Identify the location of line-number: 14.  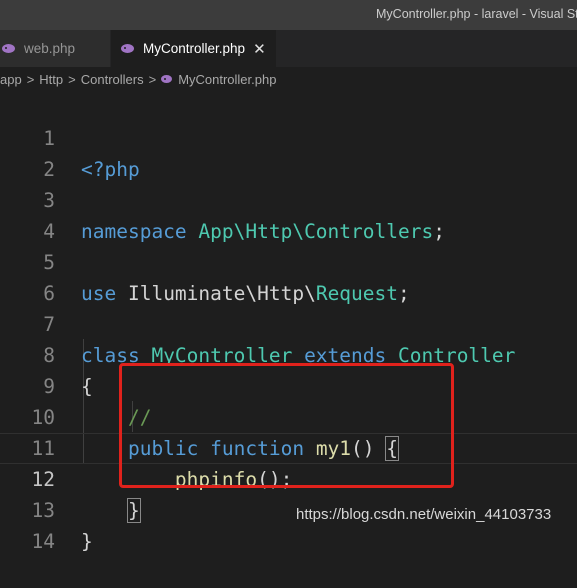
(43, 541).